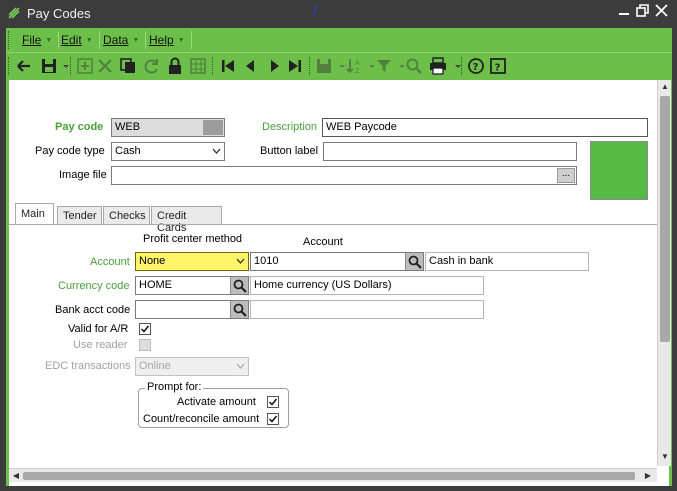 Image resolution: width=677 pixels, height=491 pixels. I want to click on currency-code-label: Currency code, so click(94, 286).